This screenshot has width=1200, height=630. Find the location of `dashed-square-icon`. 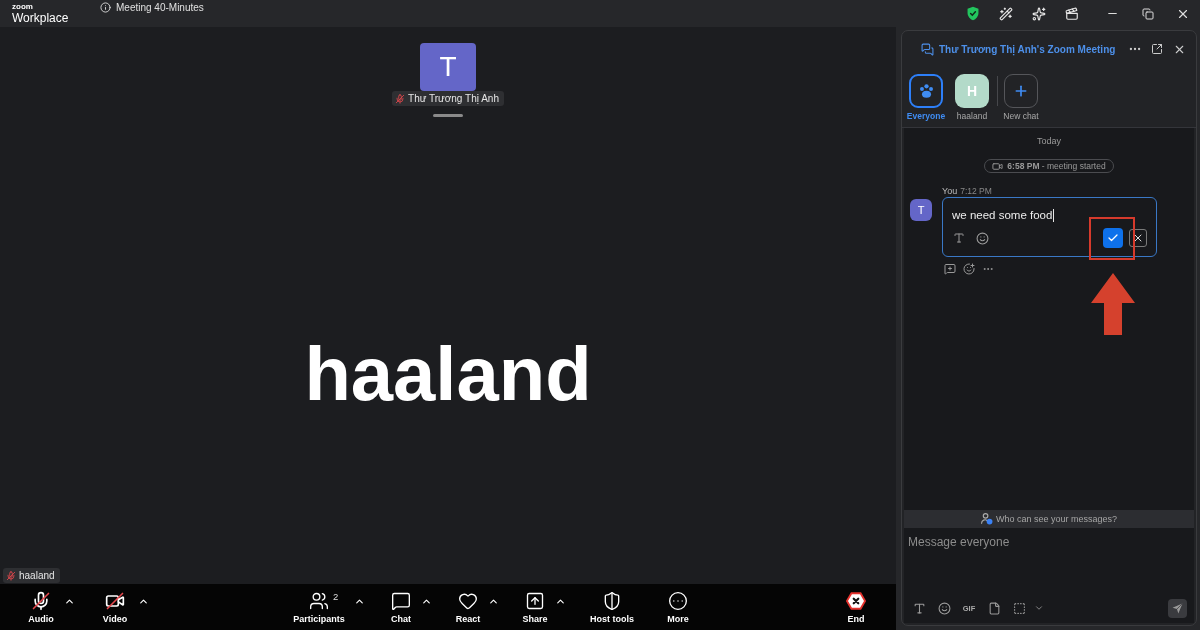

dashed-square-icon is located at coordinates (1019, 608).